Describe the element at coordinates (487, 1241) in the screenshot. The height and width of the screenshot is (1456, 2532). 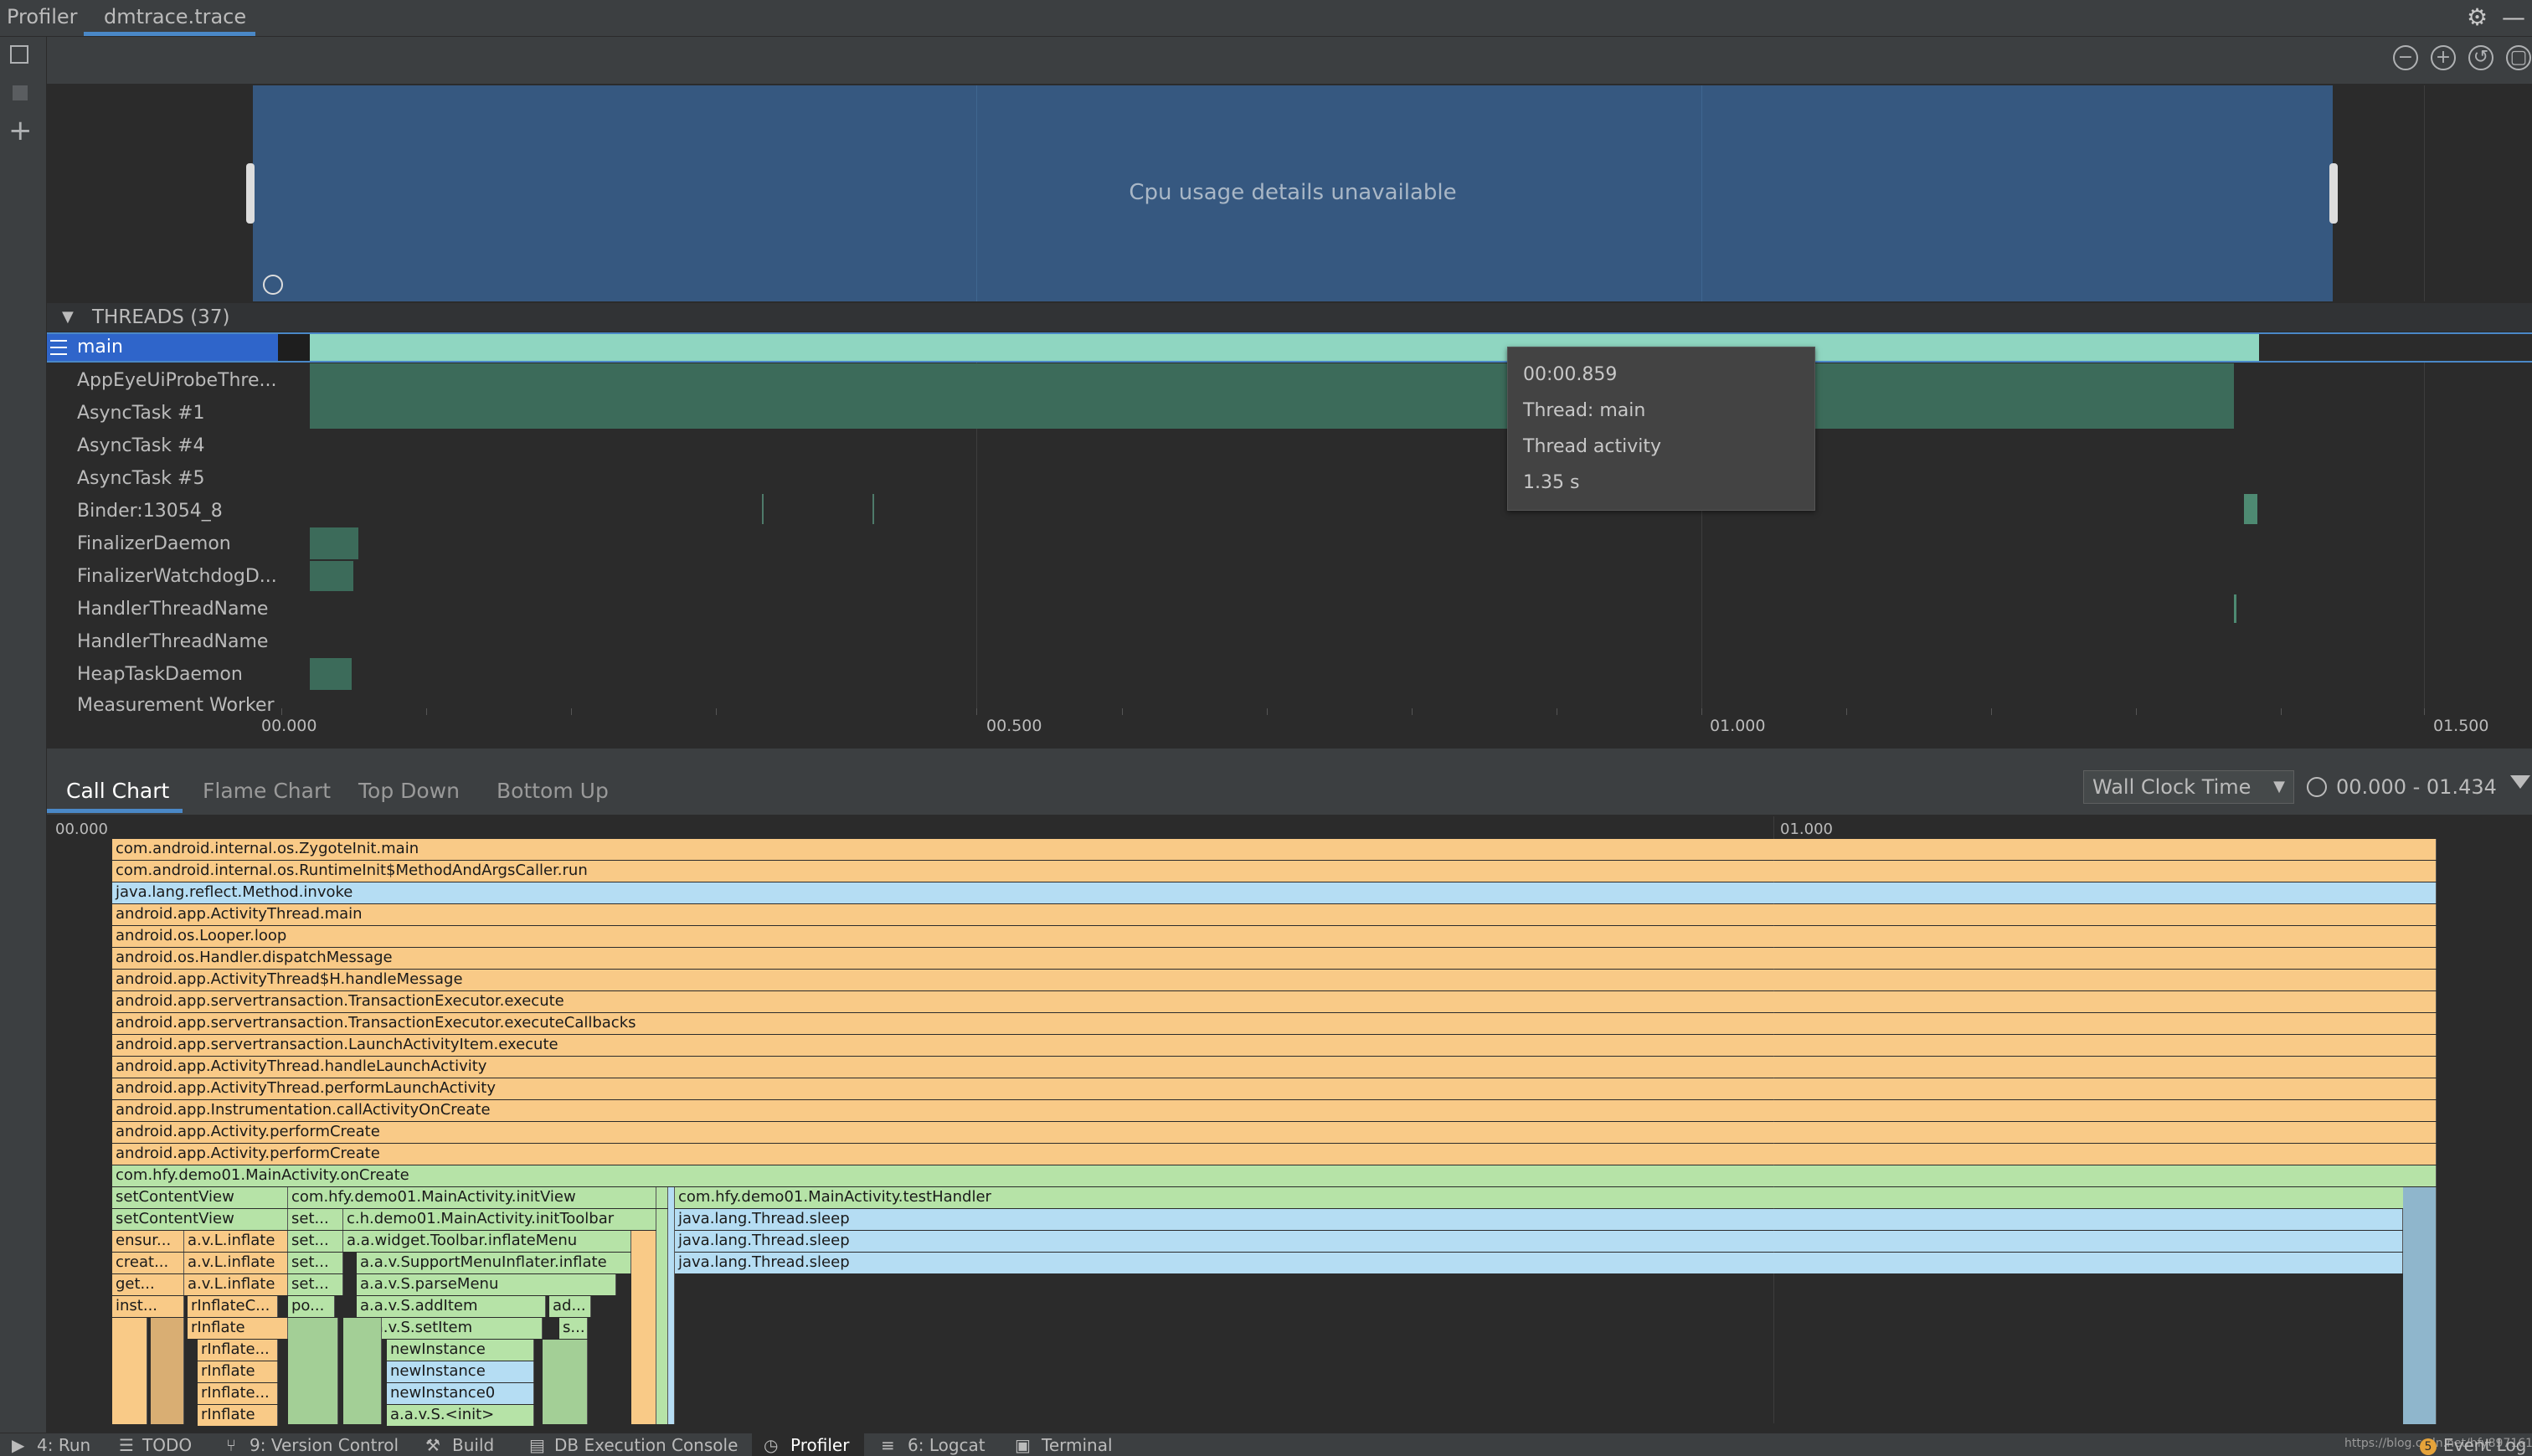
I see `call-frame: a.a.widget.Toolbar.inflateMenu` at that location.